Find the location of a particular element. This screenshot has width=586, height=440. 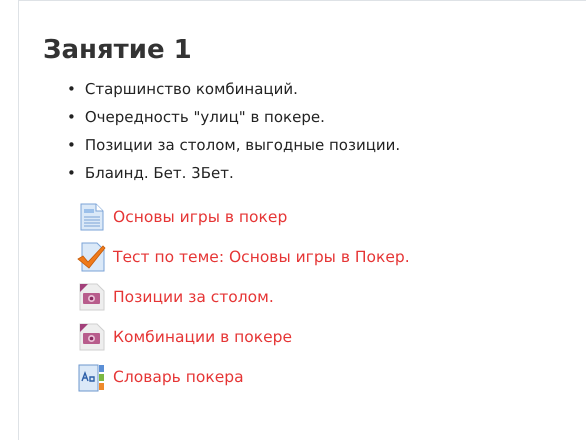

activity-link: Основы игры в покер is located at coordinates (200, 217).